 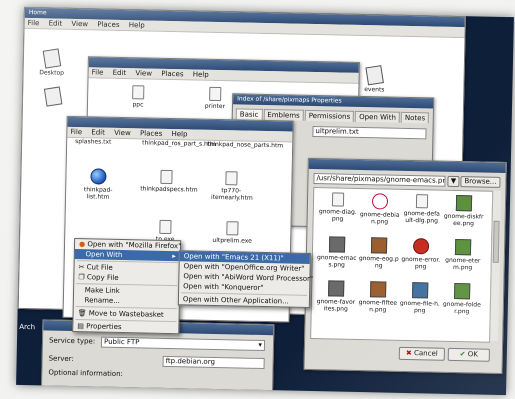 What do you see at coordinates (183, 344) in the screenshot?
I see `service-type-select: Public FTP ▾` at bounding box center [183, 344].